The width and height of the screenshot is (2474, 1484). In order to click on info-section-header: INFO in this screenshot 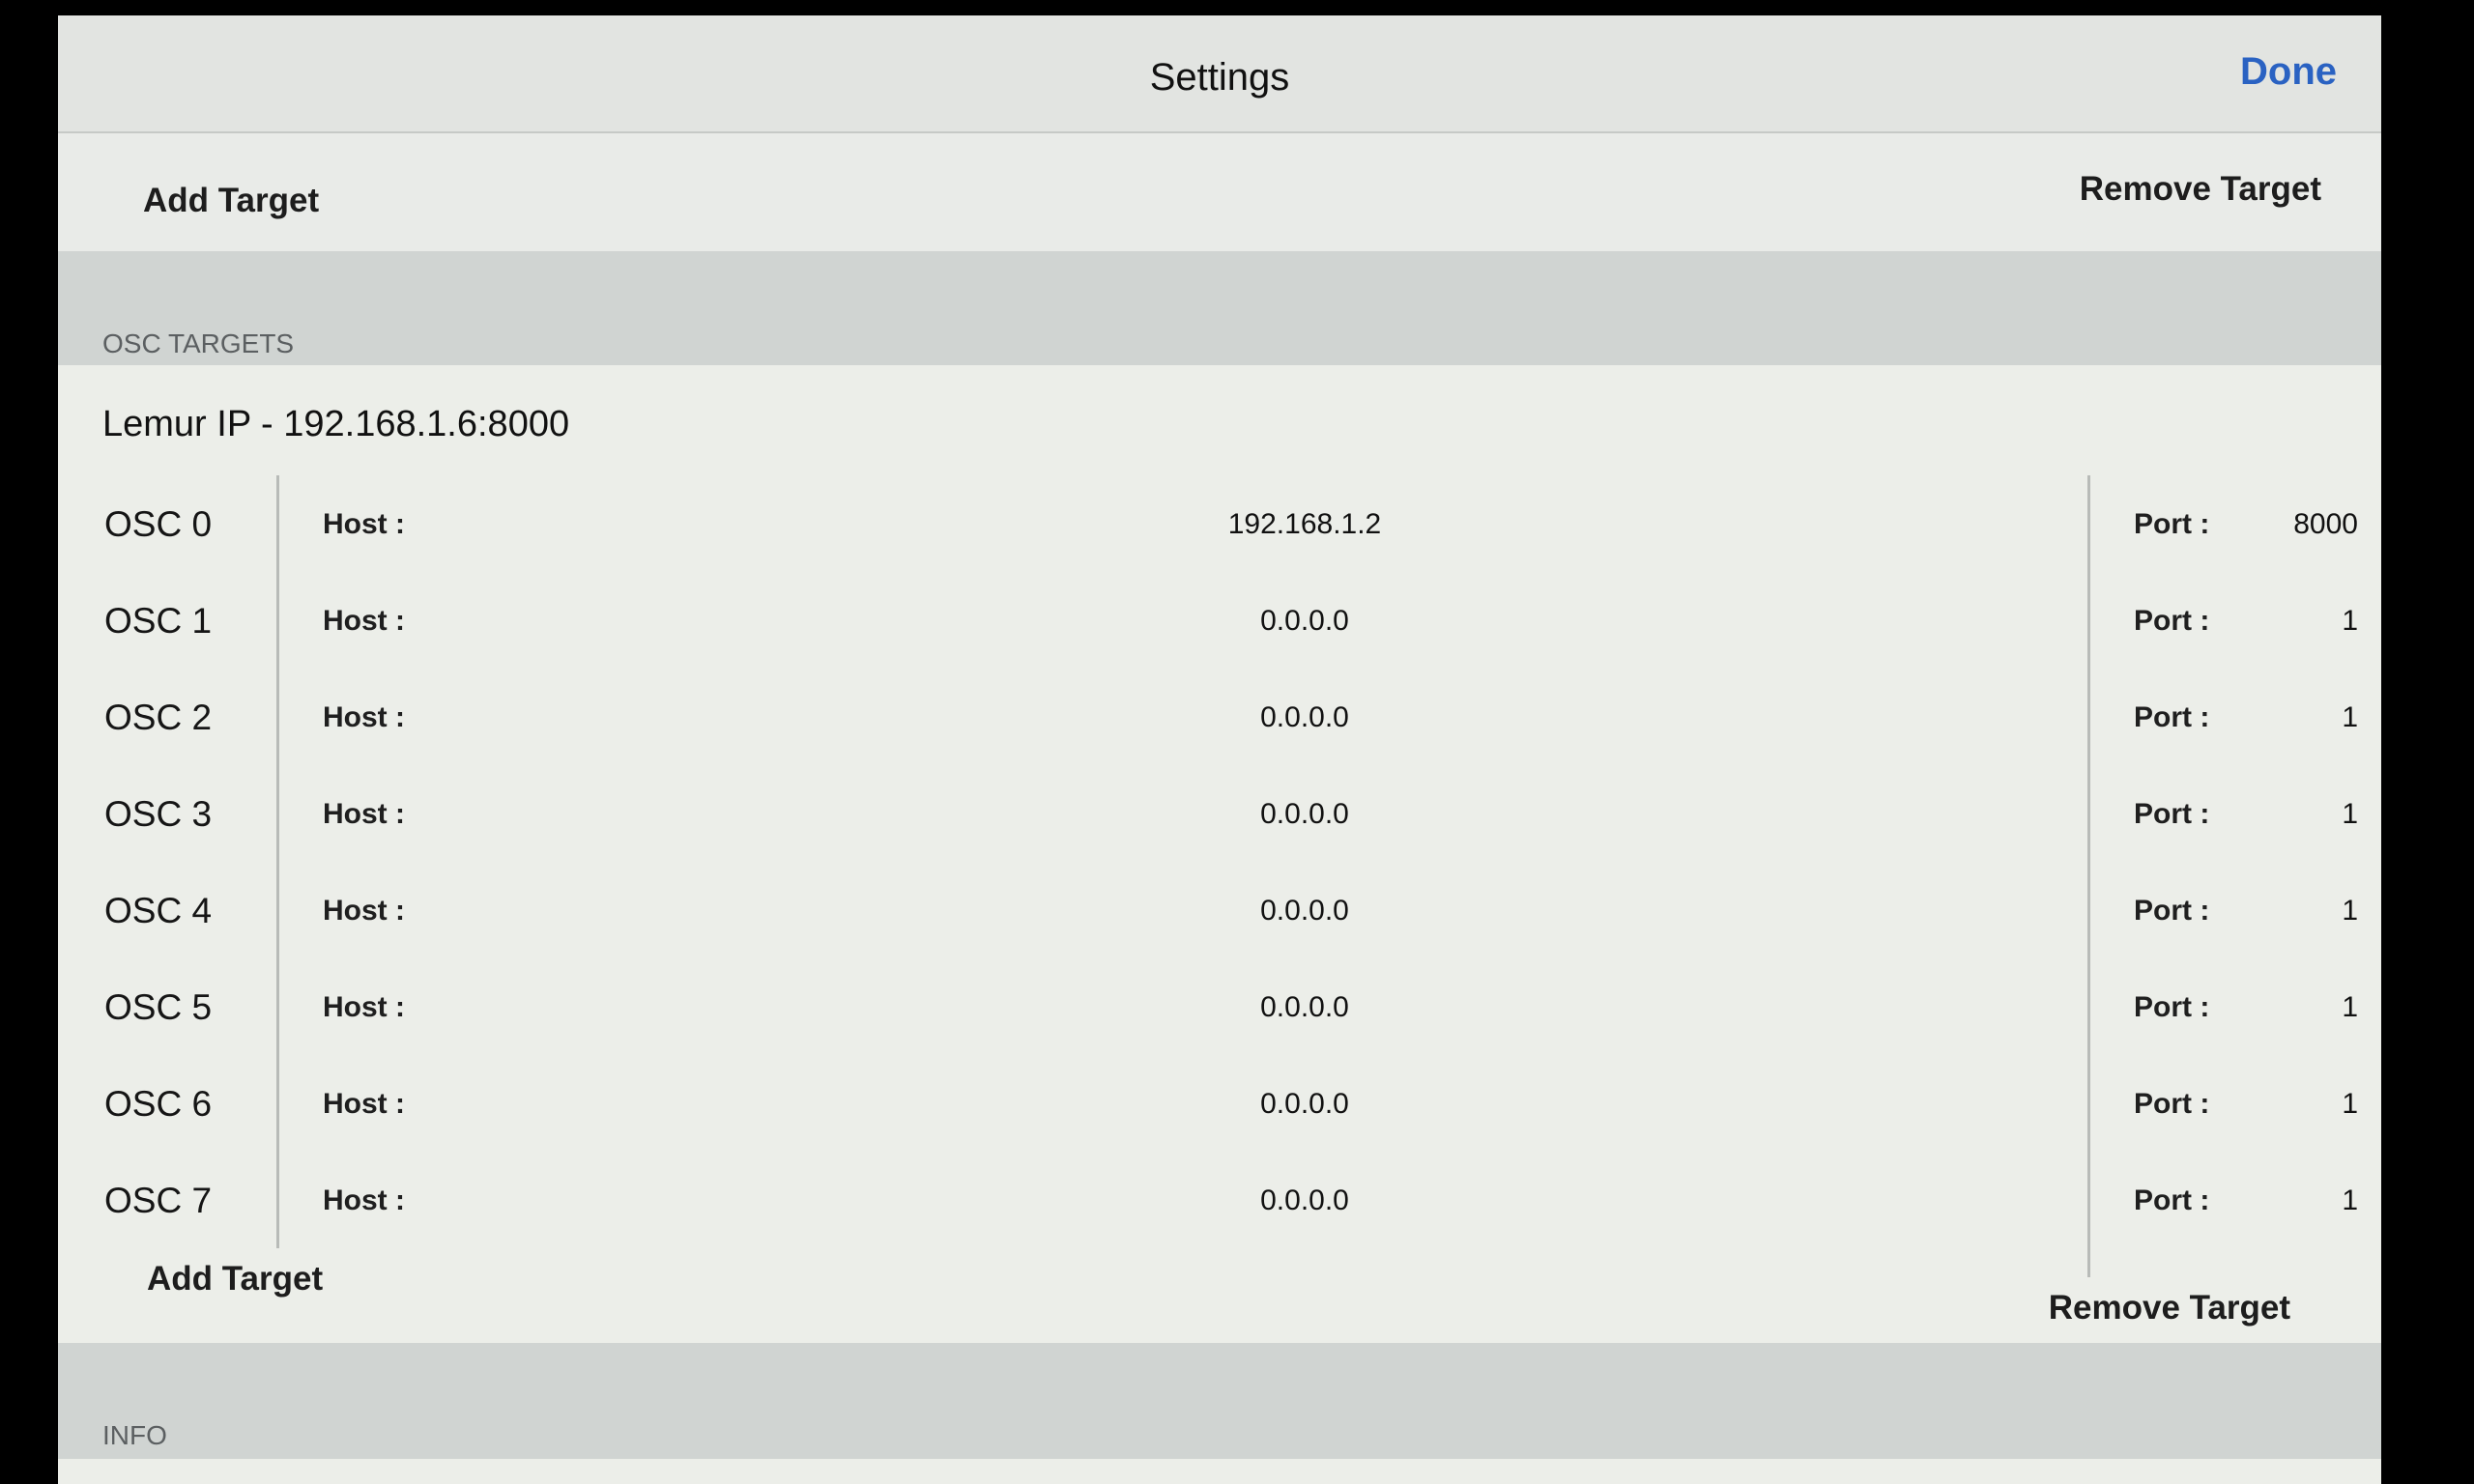, I will do `click(1219, 1401)`.